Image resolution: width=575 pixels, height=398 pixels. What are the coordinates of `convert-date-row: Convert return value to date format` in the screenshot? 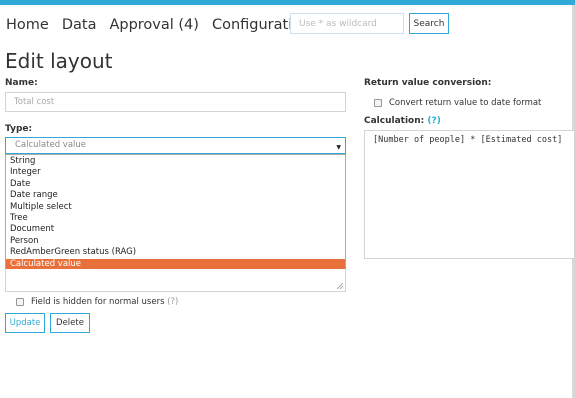 It's located at (457, 103).